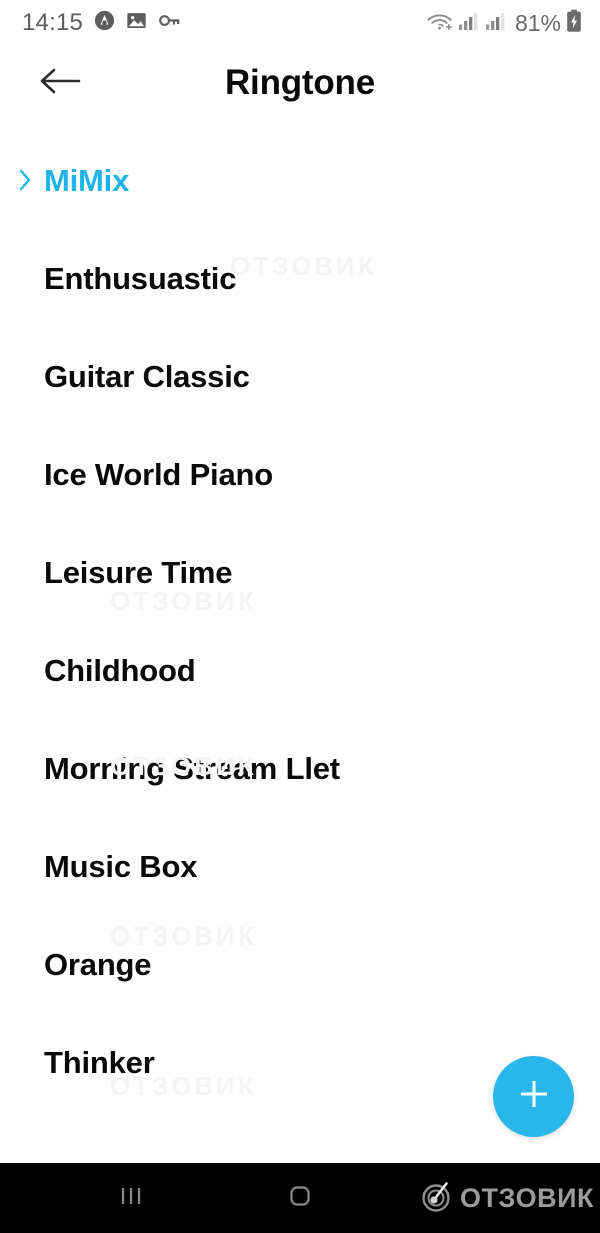 The width and height of the screenshot is (600, 1233). I want to click on recents-icon, so click(131, 1198).